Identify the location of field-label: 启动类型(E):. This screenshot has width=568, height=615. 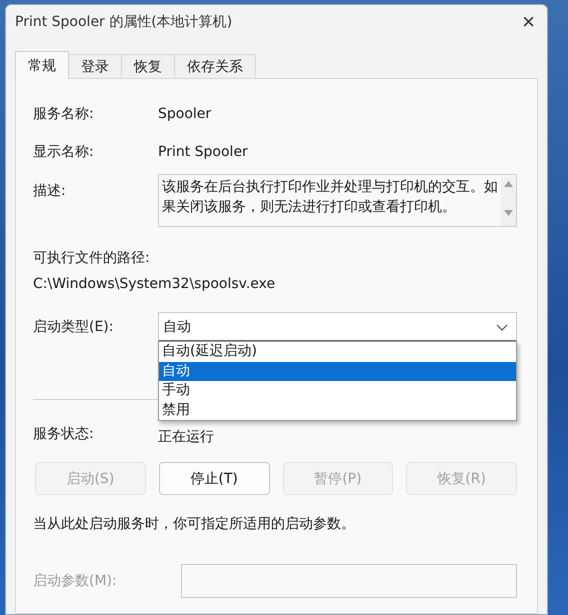
(73, 327).